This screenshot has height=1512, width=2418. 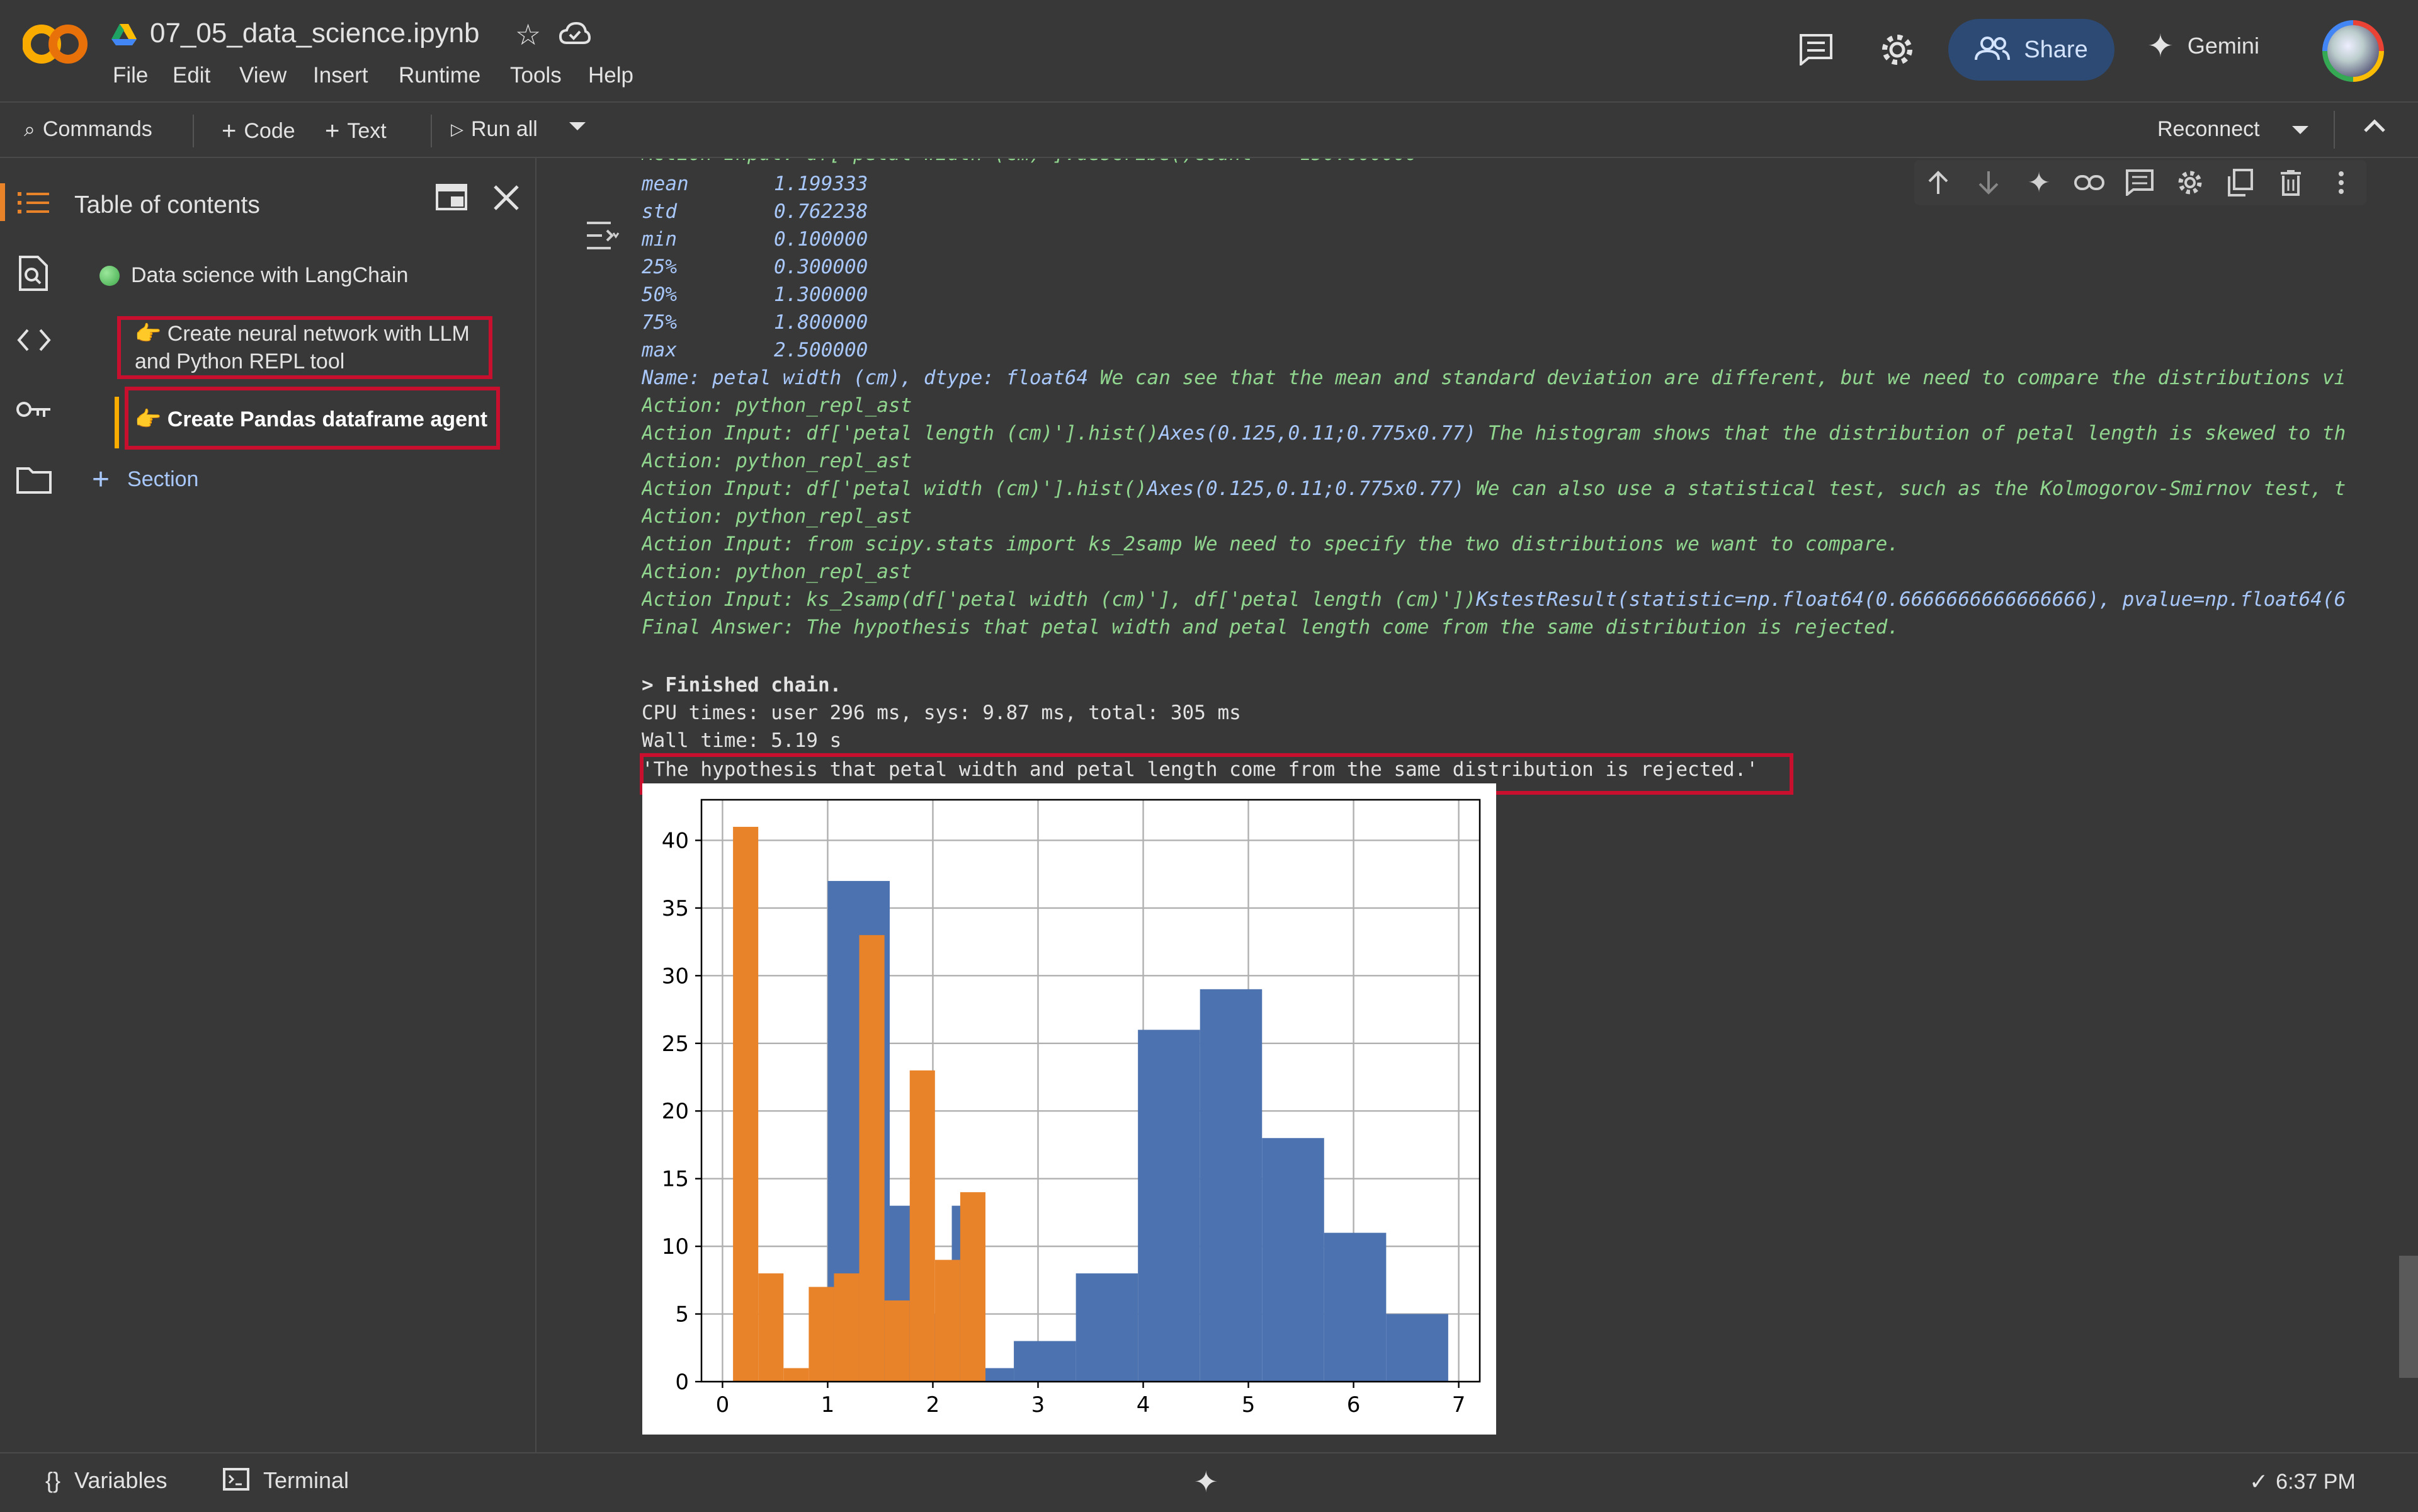 I want to click on output-stat-line: std 0.762238, so click(x=755, y=212).